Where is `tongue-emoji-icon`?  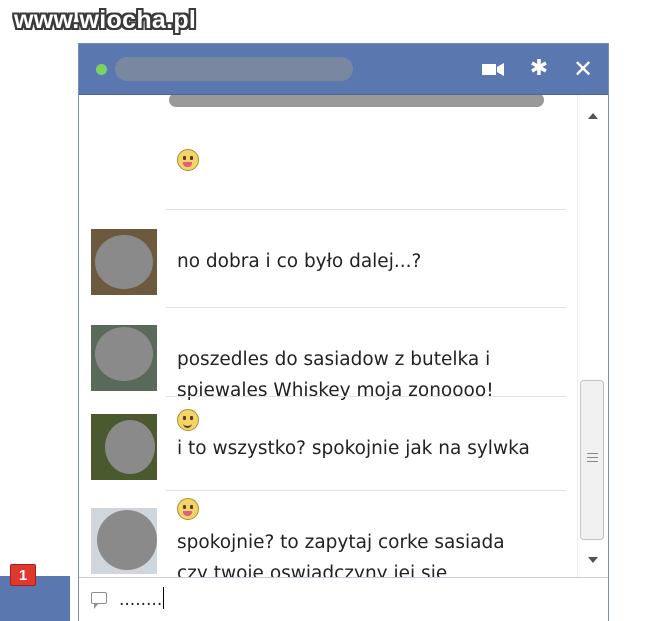 tongue-emoji-icon is located at coordinates (188, 160).